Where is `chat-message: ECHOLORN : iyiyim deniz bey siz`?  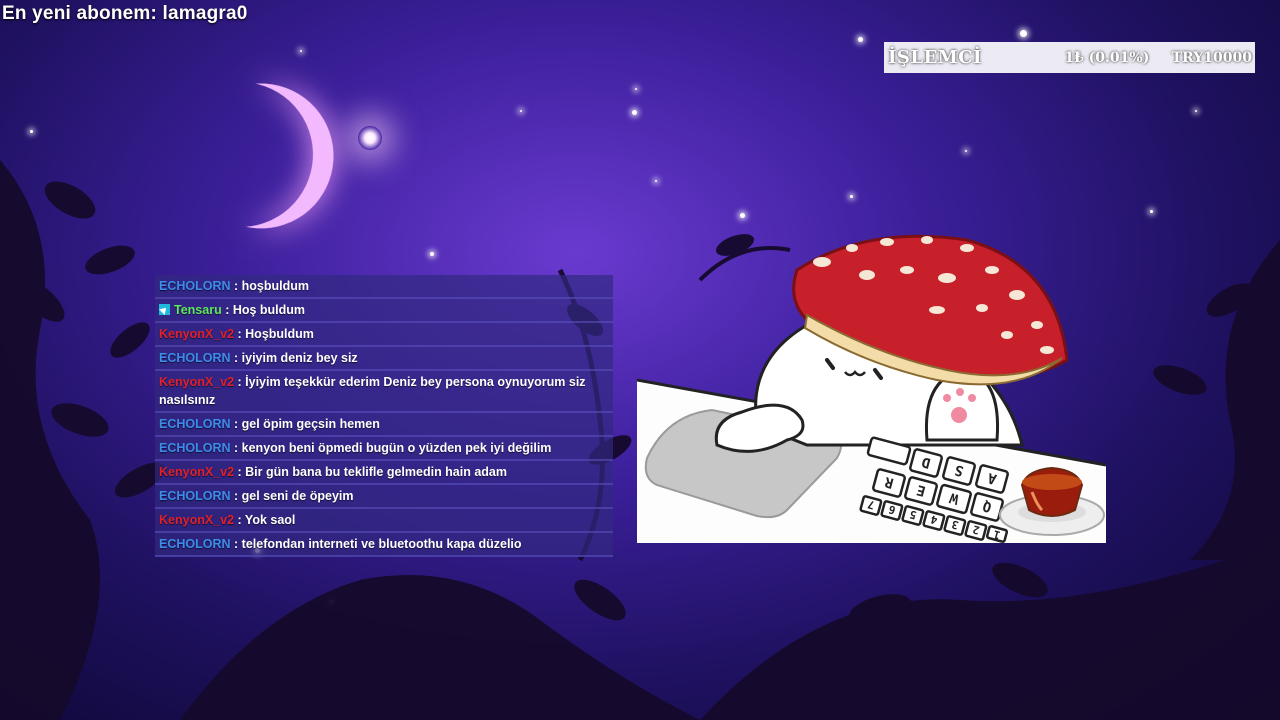
chat-message: ECHOLORN : iyiyim deniz bey siz is located at coordinates (384, 359).